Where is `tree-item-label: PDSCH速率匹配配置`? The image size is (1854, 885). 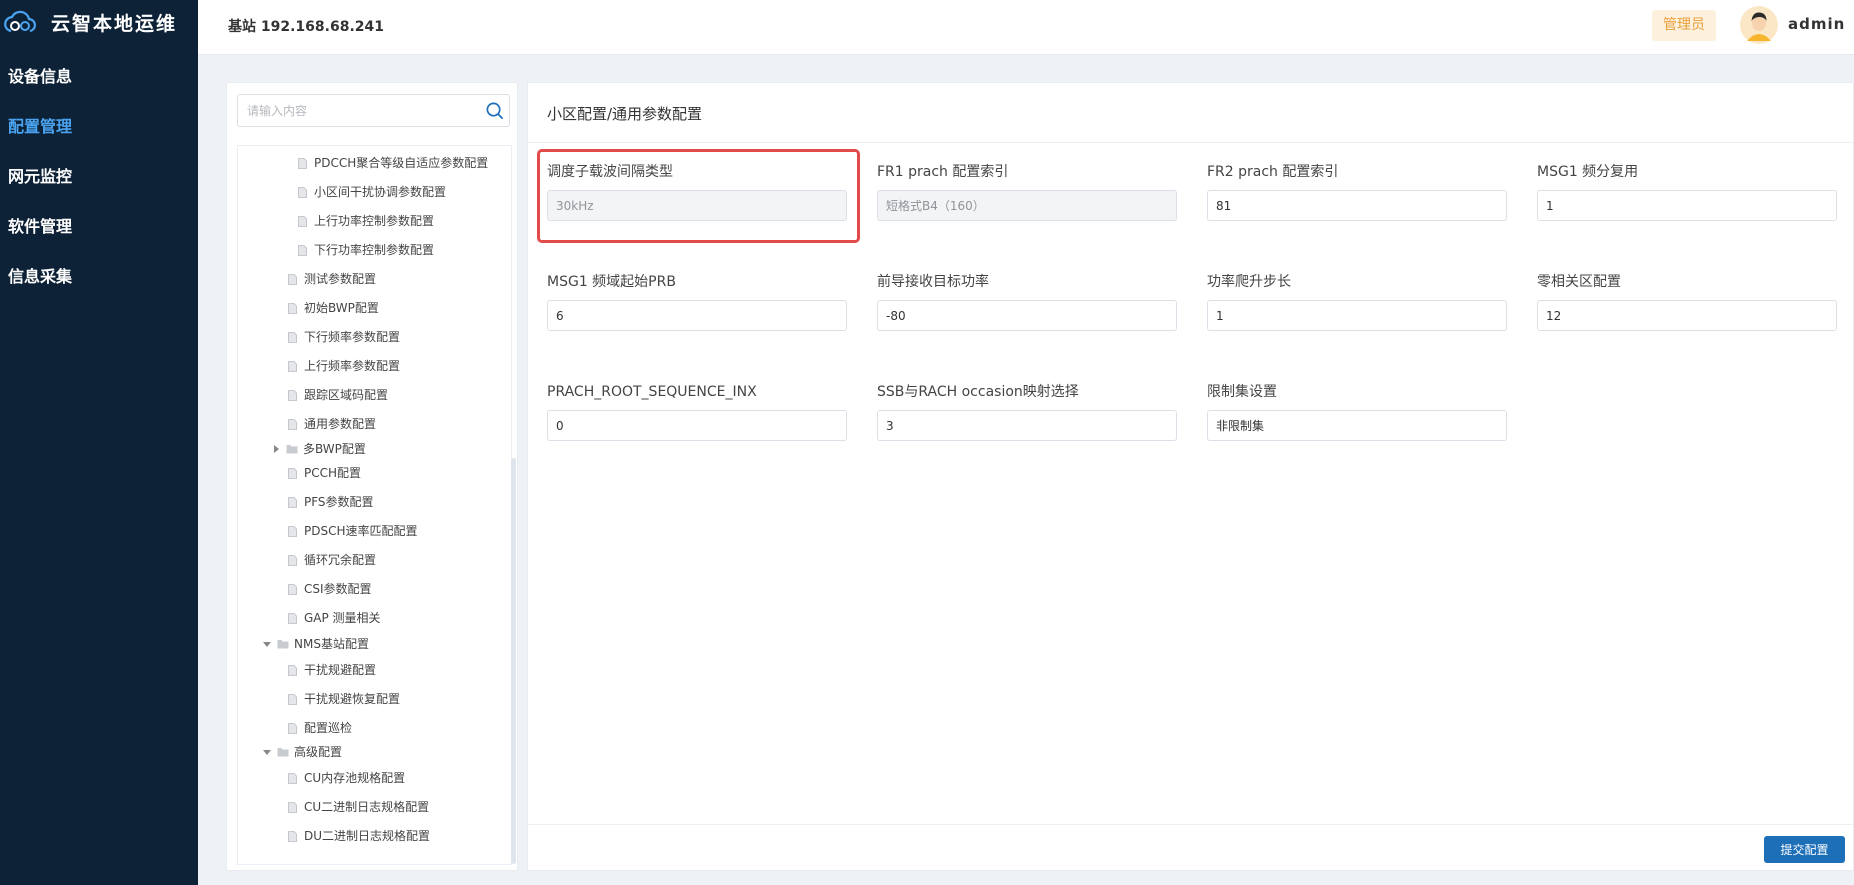
tree-item-label: PDSCH速率匹配配置 is located at coordinates (361, 531).